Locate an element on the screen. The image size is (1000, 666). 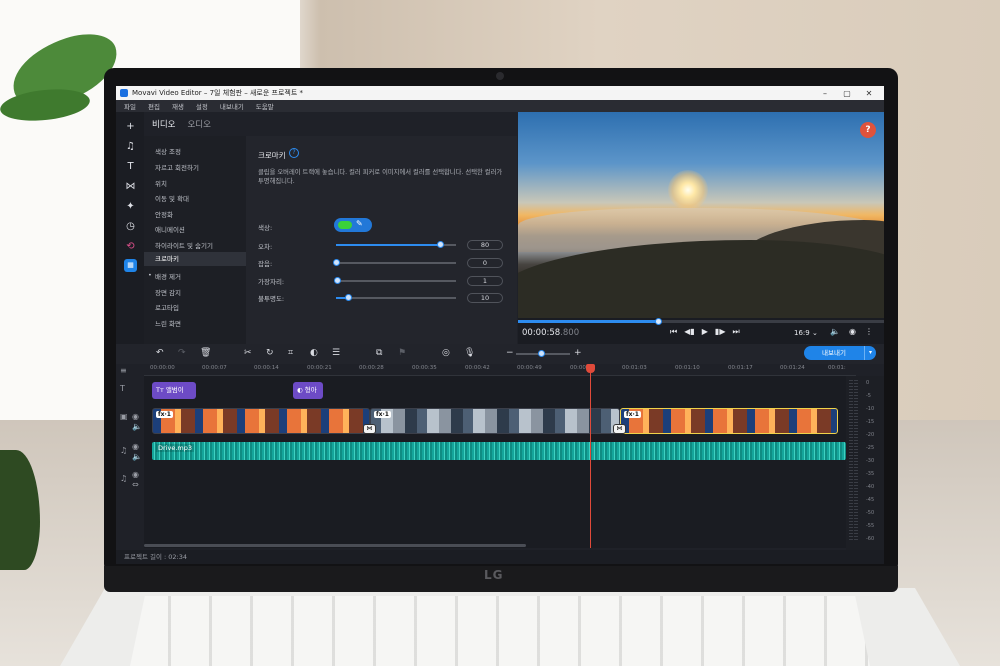
more-tools-icon: ▦ is located at coordinates (130, 265).